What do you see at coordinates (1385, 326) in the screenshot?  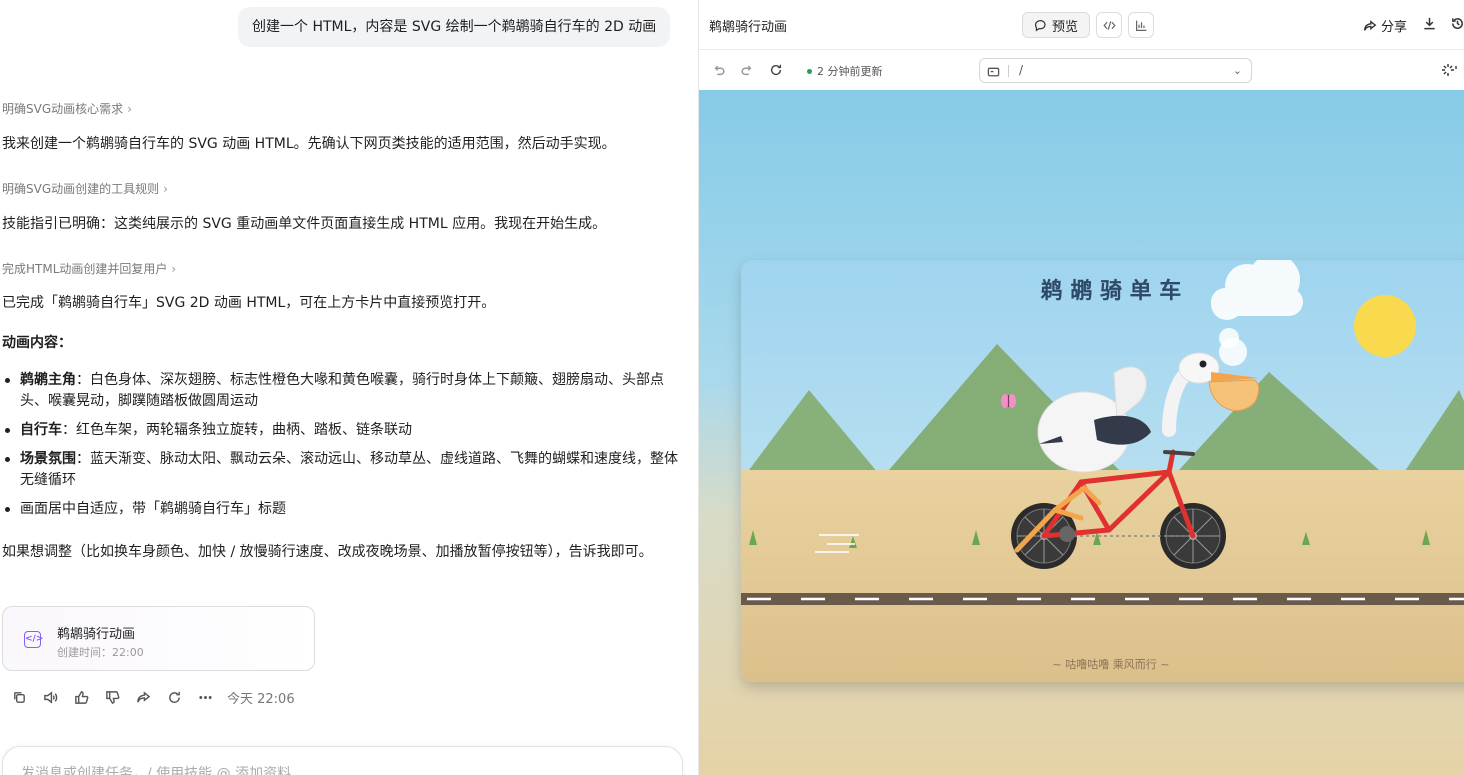 I see `sun` at bounding box center [1385, 326].